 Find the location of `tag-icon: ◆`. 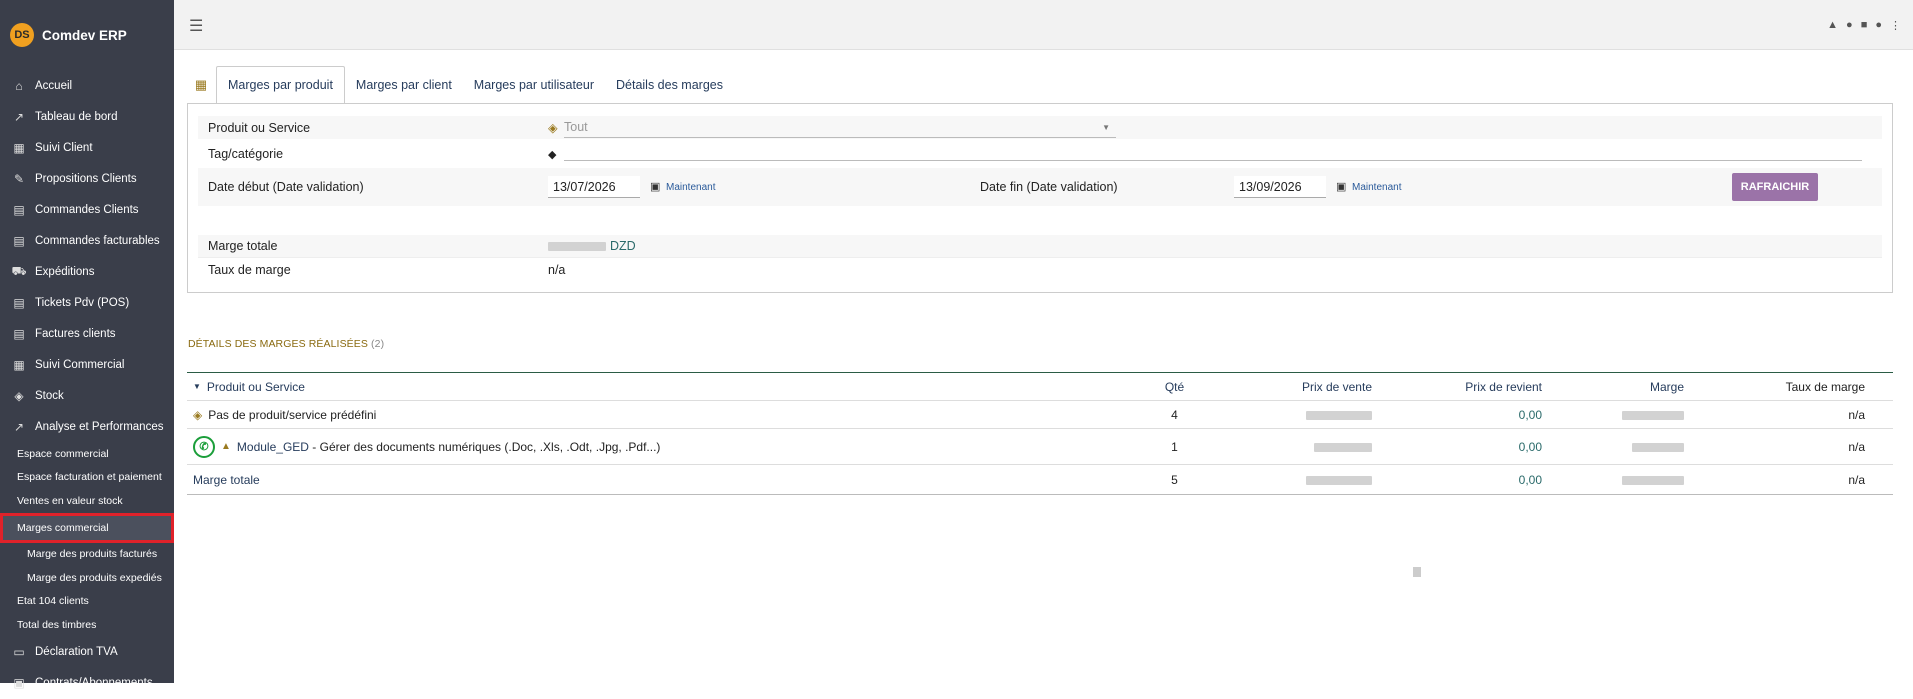

tag-icon: ◆ is located at coordinates (552, 154).